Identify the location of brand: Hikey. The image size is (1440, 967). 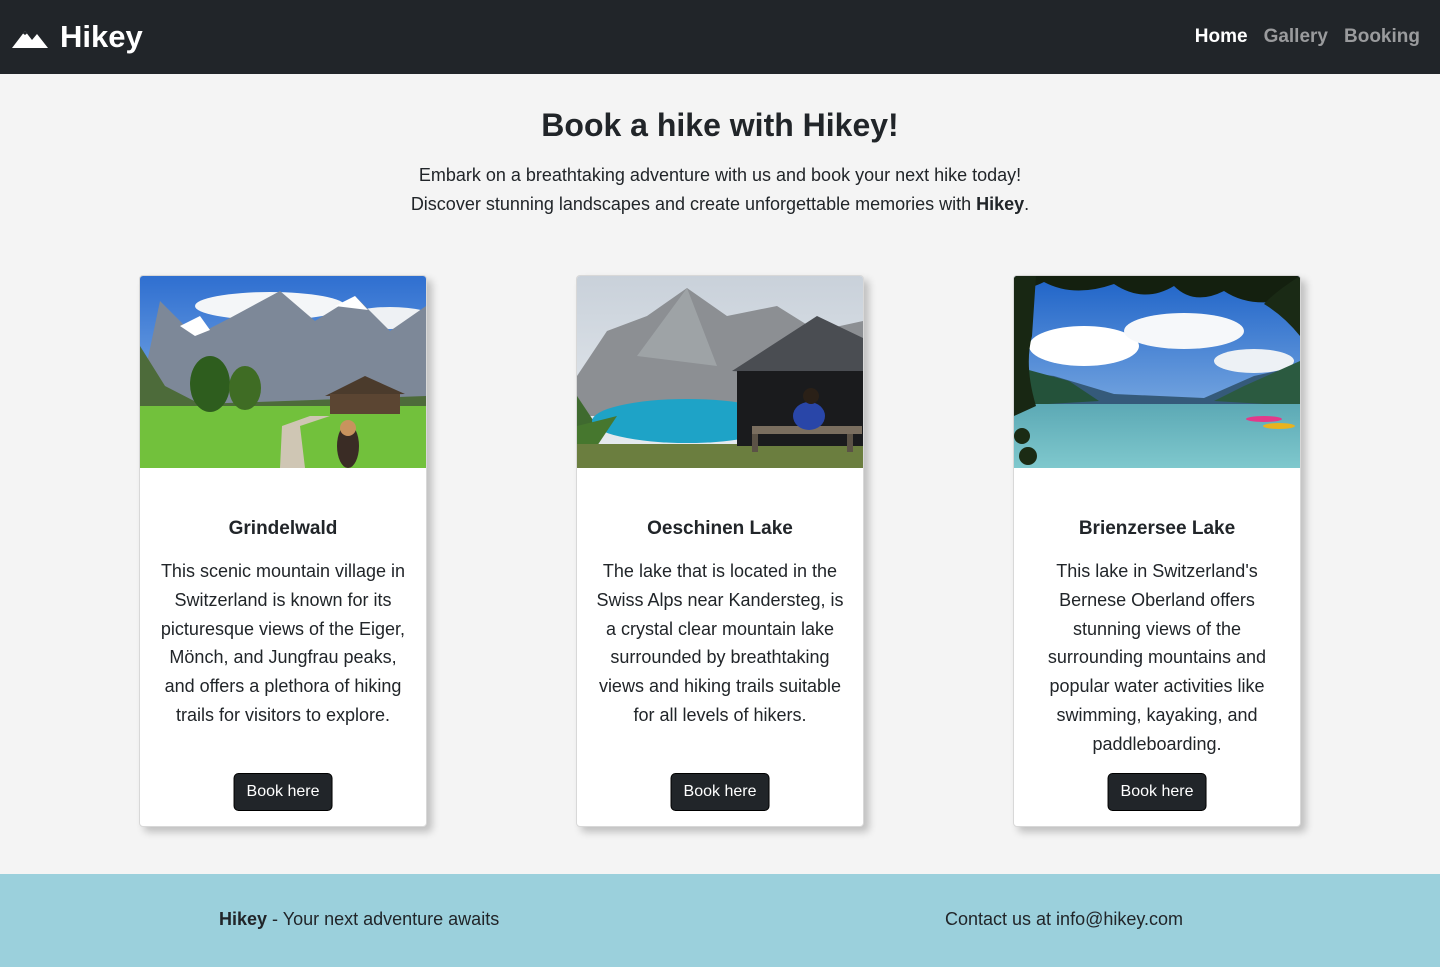
(77, 37).